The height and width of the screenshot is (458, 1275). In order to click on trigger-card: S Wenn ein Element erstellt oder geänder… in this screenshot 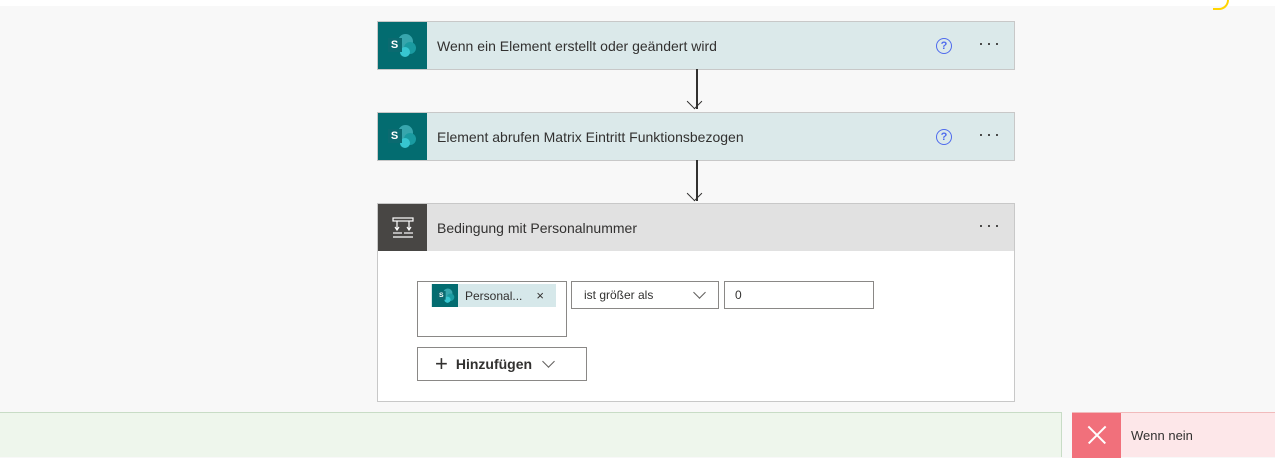, I will do `click(696, 45)`.